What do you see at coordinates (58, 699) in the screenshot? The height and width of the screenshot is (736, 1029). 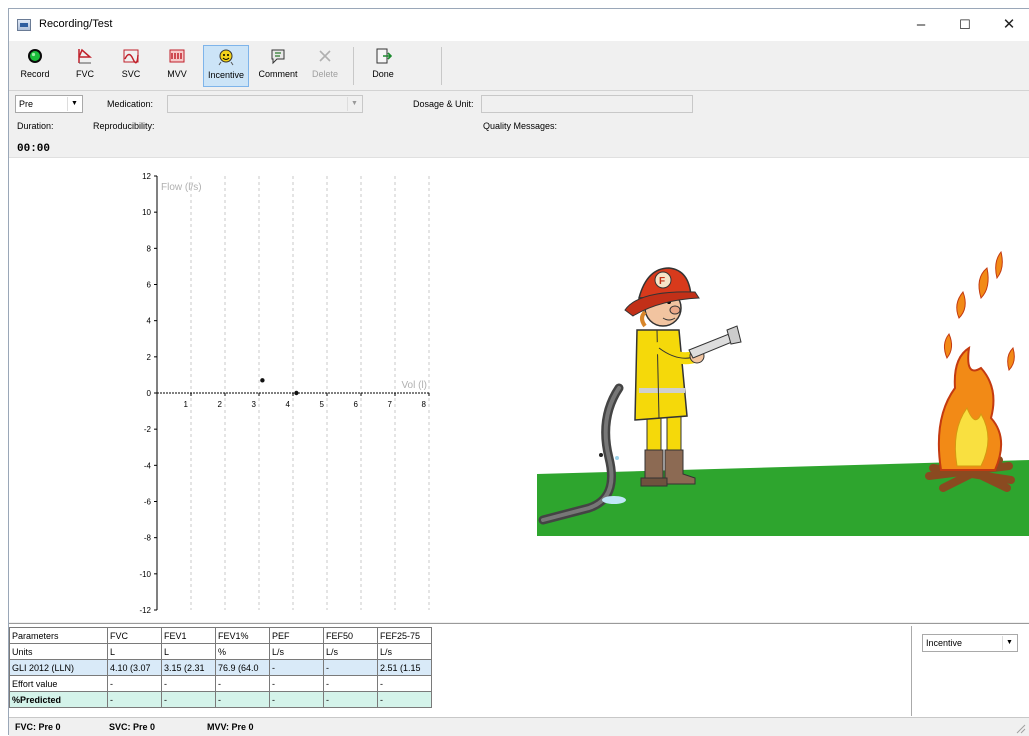 I see `table-cell: %Predicted` at bounding box center [58, 699].